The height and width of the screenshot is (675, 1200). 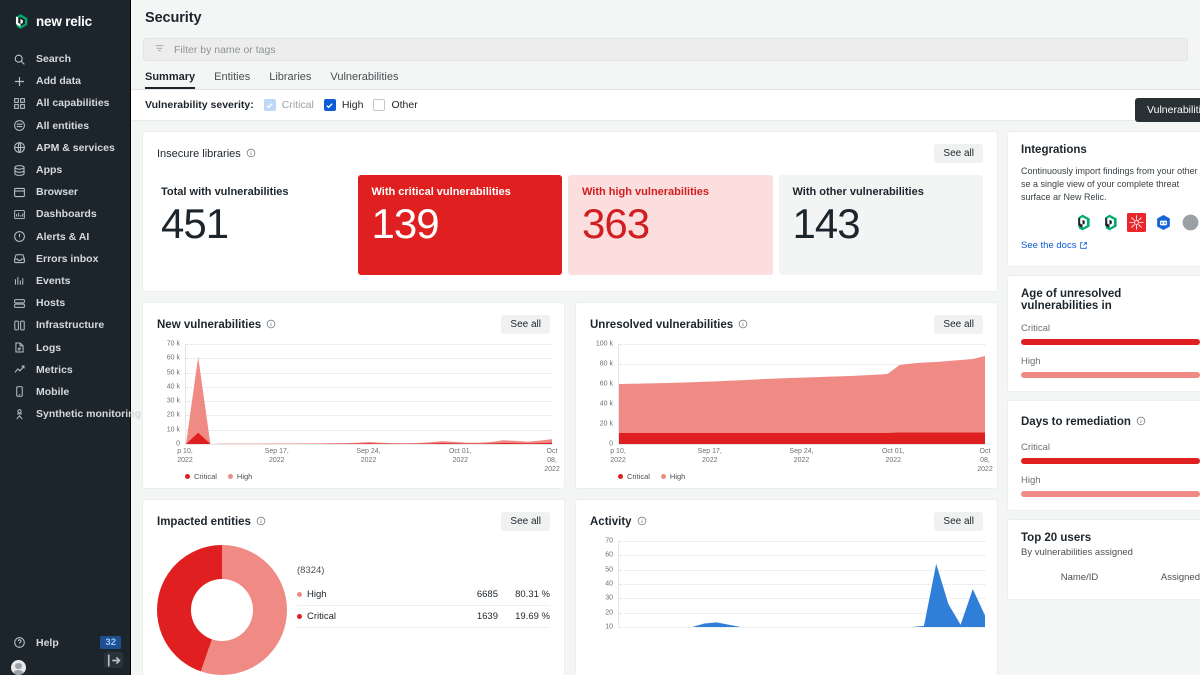 What do you see at coordinates (525, 521) in the screenshot?
I see `see-all-impacted-entities: See all` at bounding box center [525, 521].